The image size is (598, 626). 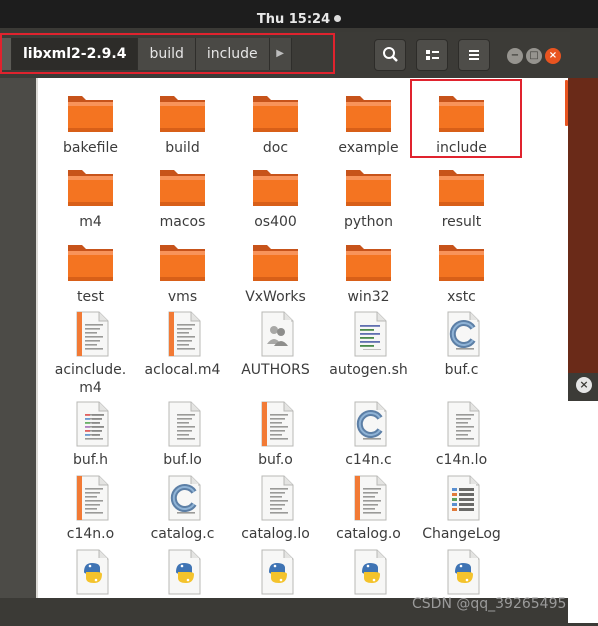 What do you see at coordinates (534, 56) in the screenshot?
I see `maximize-icon: □` at bounding box center [534, 56].